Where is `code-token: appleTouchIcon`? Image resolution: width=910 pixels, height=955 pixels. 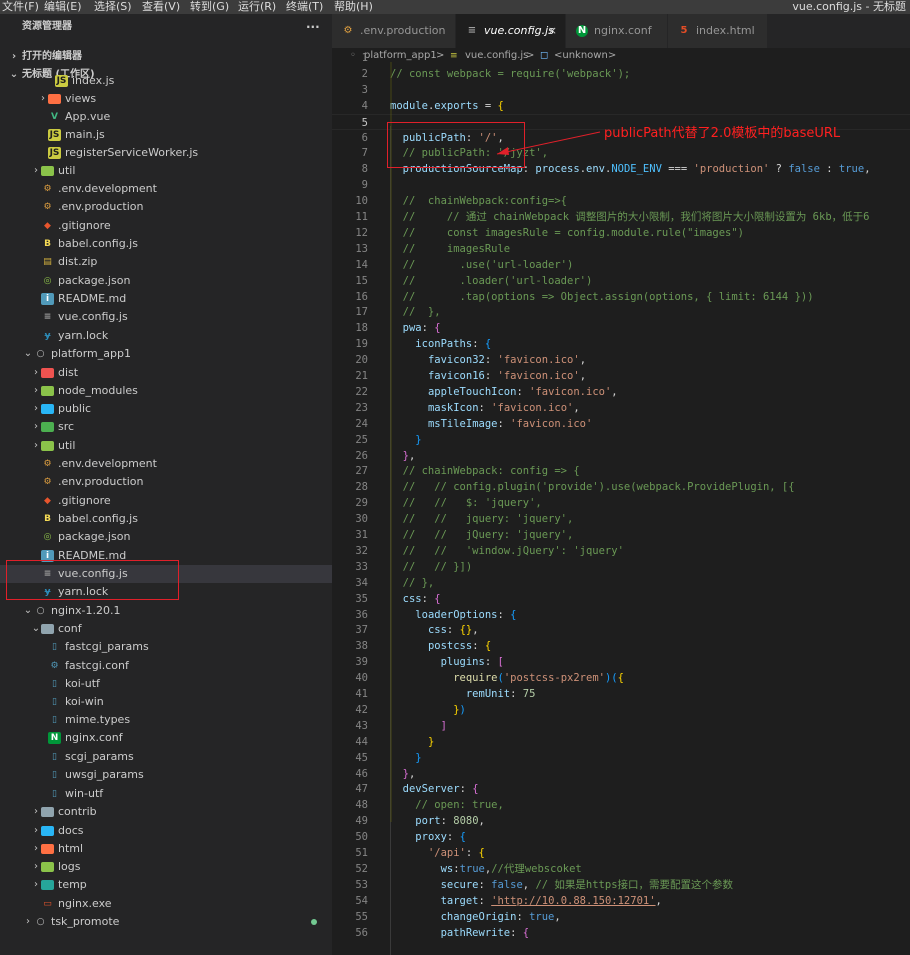
code-token: appleTouchIcon is located at coordinates (472, 391).